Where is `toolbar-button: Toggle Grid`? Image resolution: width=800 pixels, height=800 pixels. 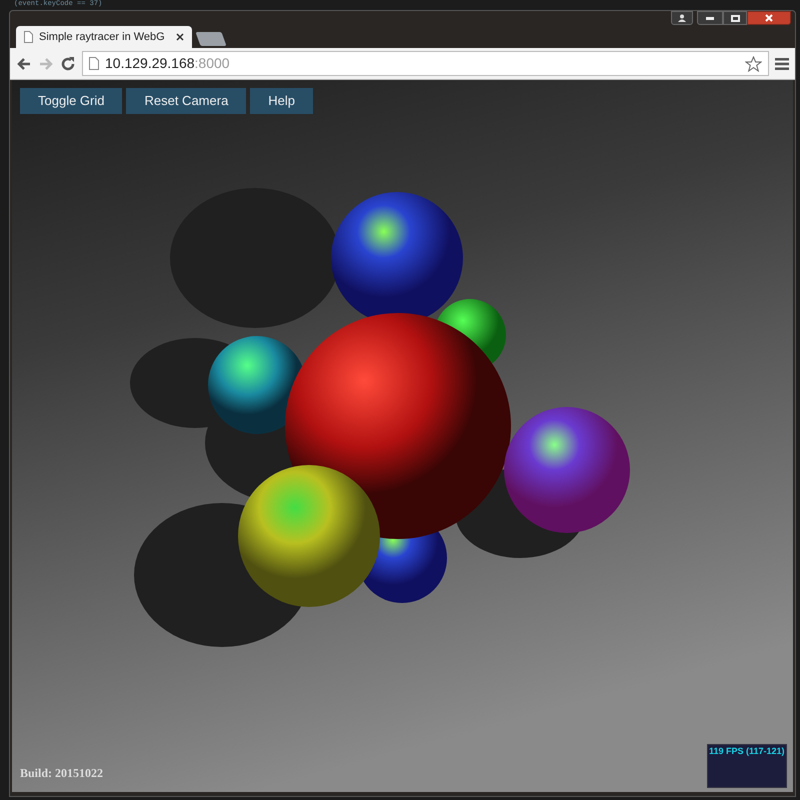 toolbar-button: Toggle Grid is located at coordinates (71, 101).